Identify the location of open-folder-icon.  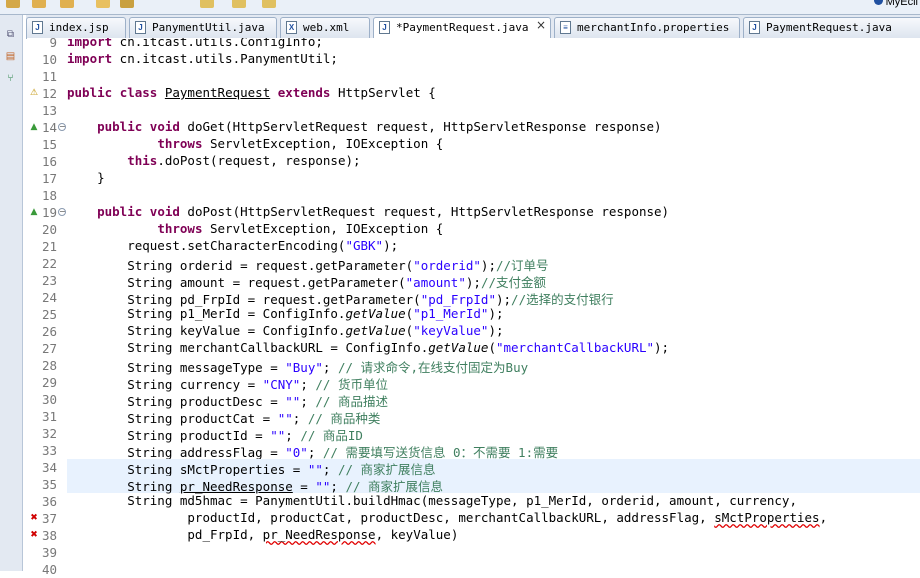
(39, 4).